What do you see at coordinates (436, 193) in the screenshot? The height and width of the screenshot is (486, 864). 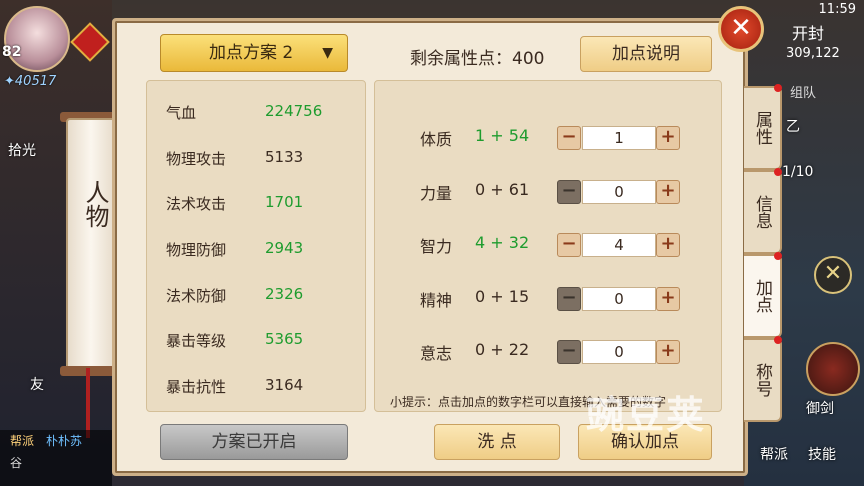 I see `attribute-name: 力量` at bounding box center [436, 193].